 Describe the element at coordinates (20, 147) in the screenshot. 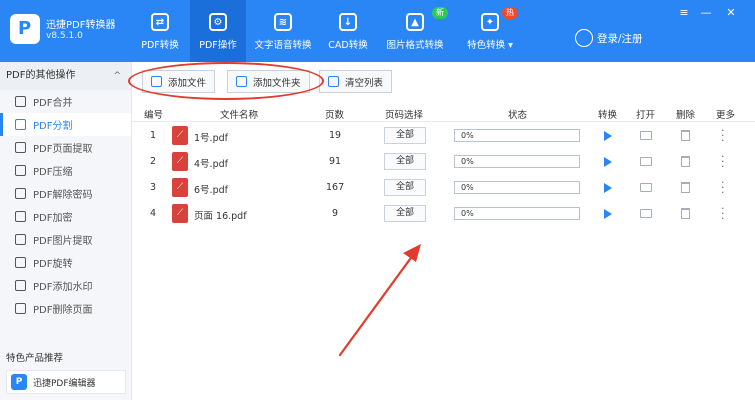

I see `page-extract-icon` at that location.